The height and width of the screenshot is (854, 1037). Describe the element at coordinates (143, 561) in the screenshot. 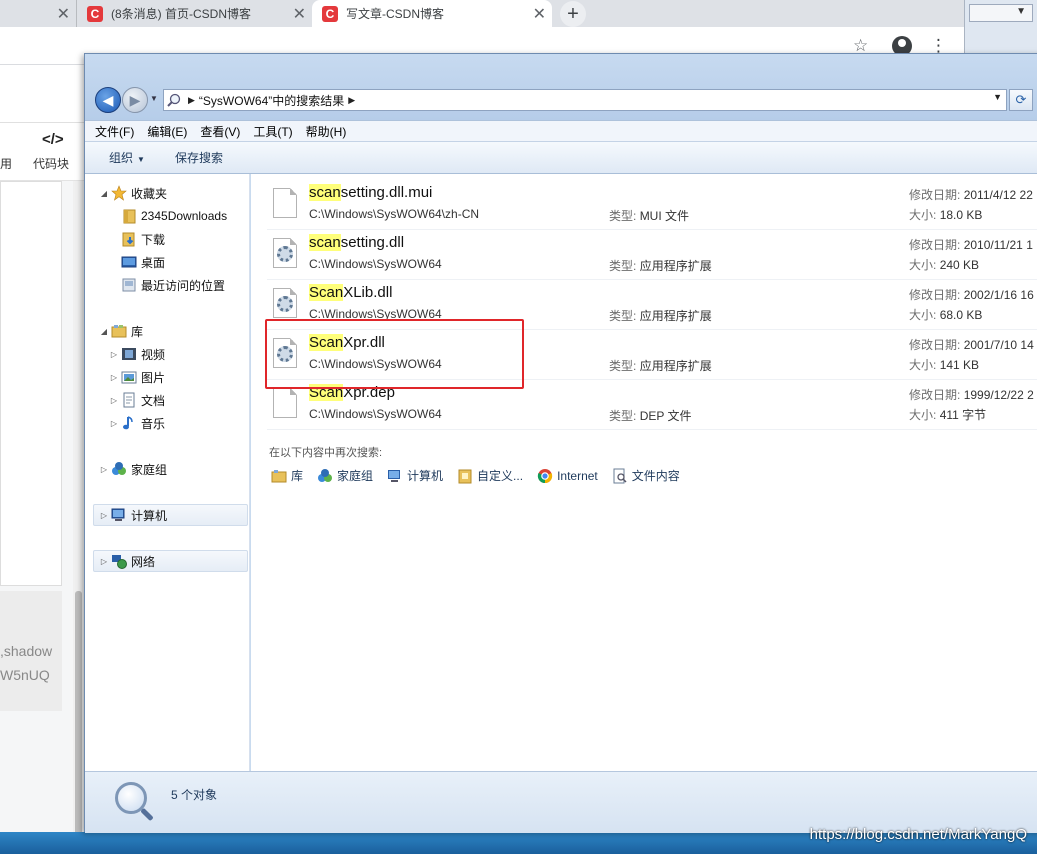

I see `tree-label: 网络` at that location.